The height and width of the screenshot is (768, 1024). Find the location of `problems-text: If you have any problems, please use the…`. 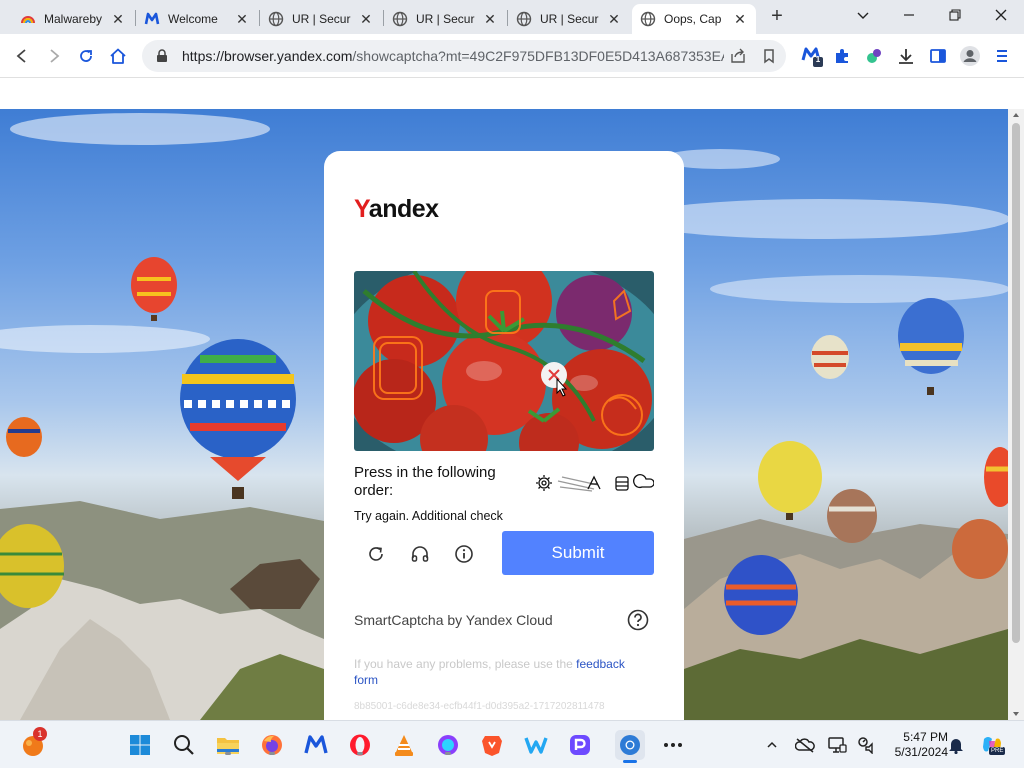

problems-text: If you have any problems, please use the… is located at coordinates (499, 672).